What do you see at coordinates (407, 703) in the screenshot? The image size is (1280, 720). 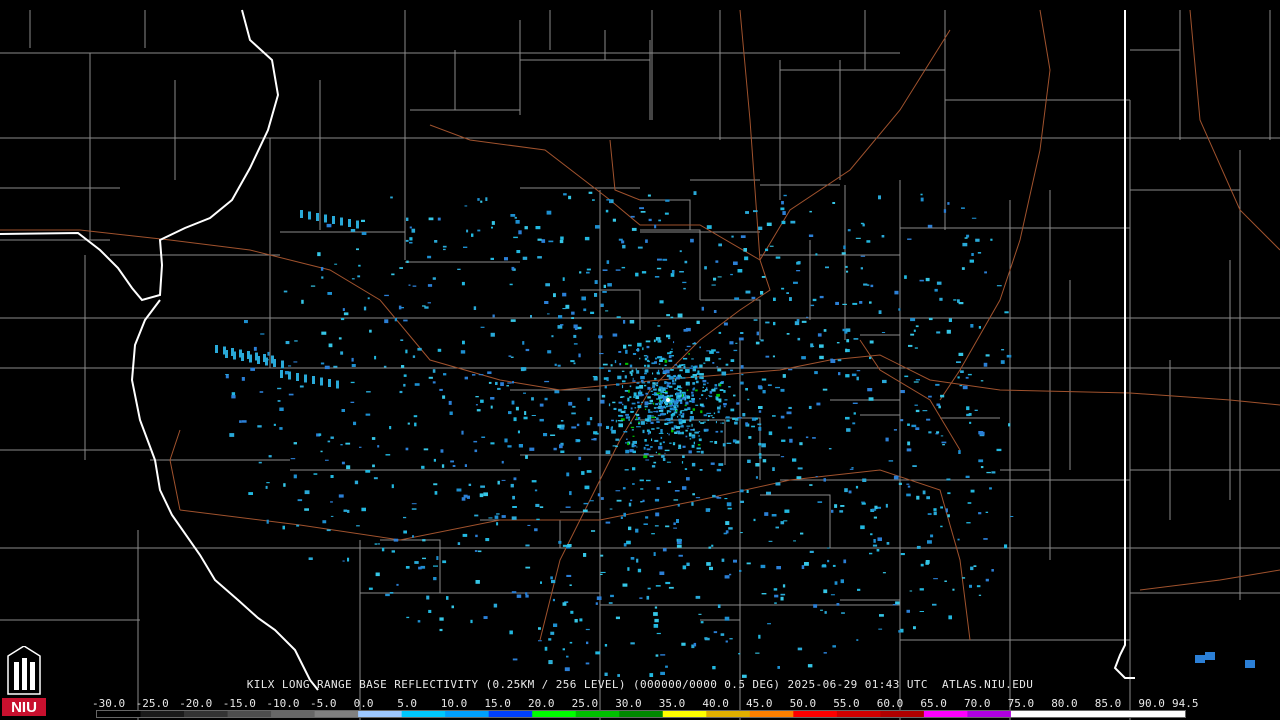 I see `colorbar-label: 5.0` at bounding box center [407, 703].